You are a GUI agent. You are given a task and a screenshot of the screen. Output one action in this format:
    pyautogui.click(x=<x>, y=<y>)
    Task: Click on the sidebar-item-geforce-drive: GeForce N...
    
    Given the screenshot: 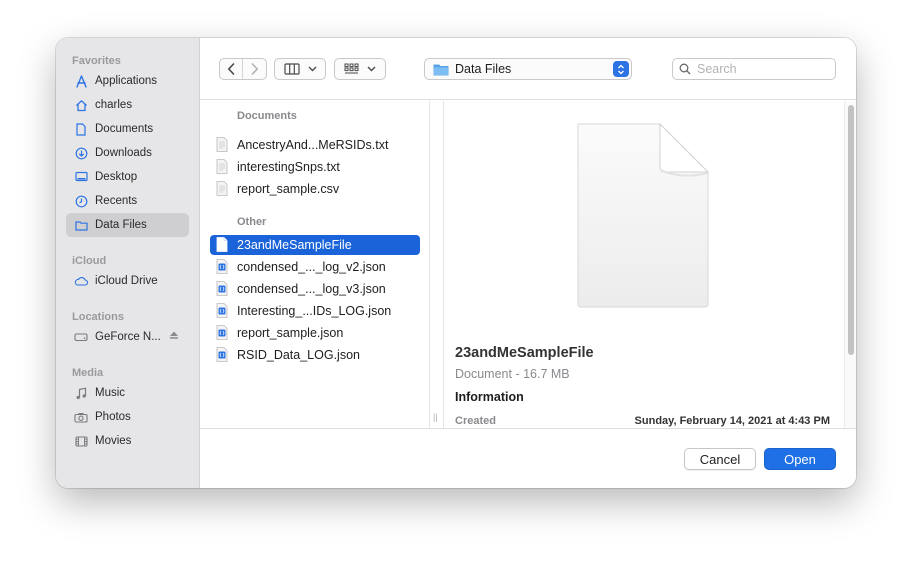 What is the action you would take?
    pyautogui.click(x=127, y=337)
    